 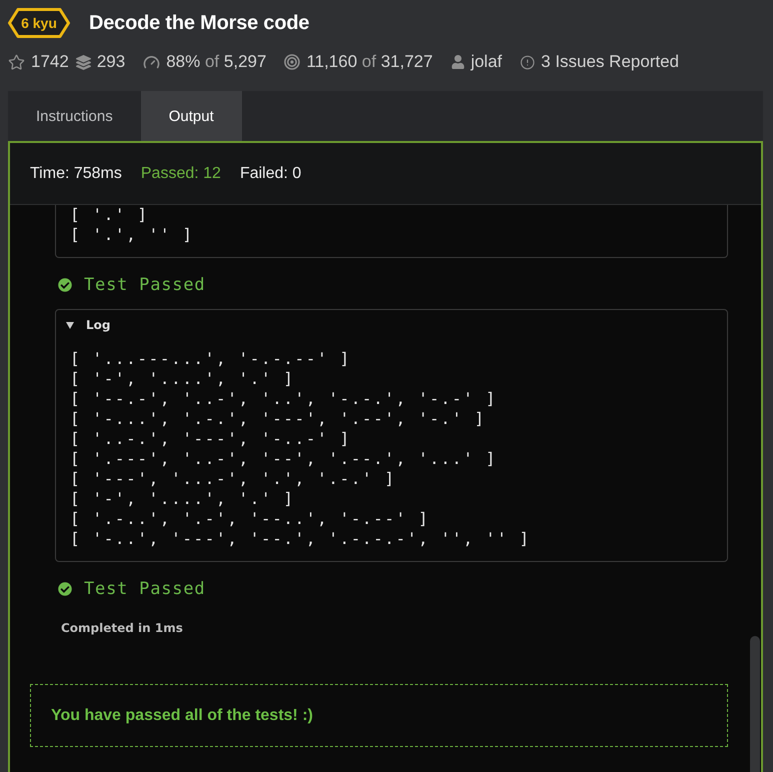 What do you see at coordinates (132, 235) in the screenshot?
I see `log-line: [ '.', '' ]` at bounding box center [132, 235].